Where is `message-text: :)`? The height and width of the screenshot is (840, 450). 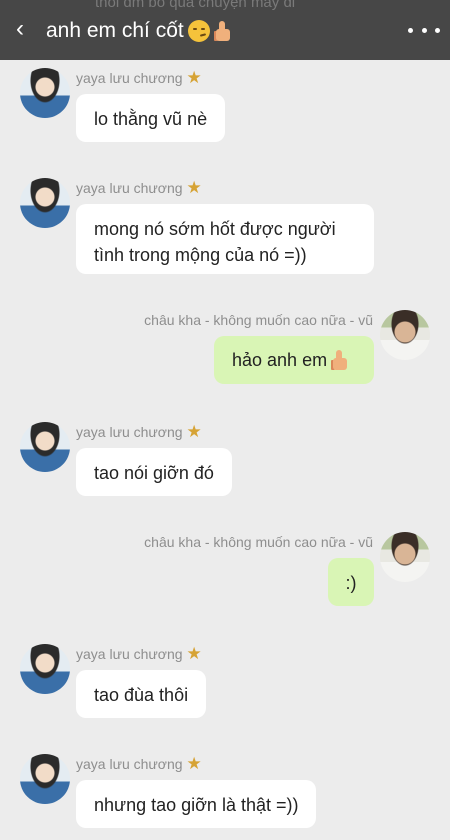
message-text: :) is located at coordinates (351, 583).